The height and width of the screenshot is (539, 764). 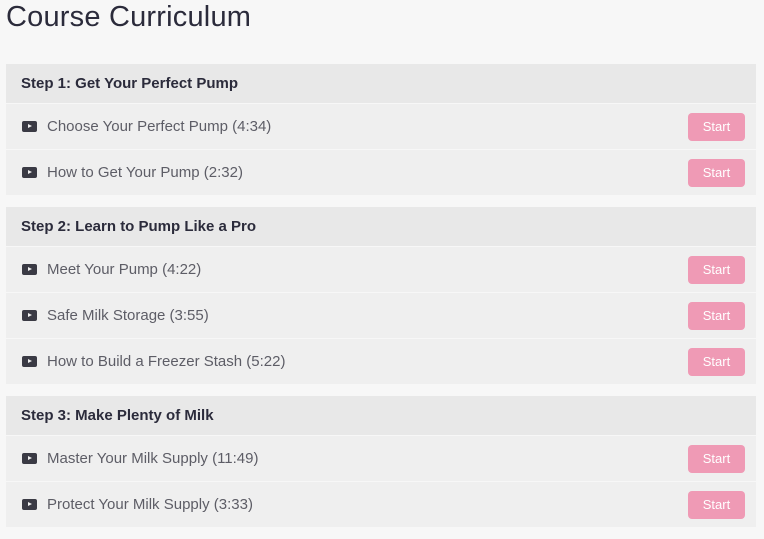 I want to click on lecture-title: How to Build a Freezer Stash (5:22), so click(x=367, y=361).